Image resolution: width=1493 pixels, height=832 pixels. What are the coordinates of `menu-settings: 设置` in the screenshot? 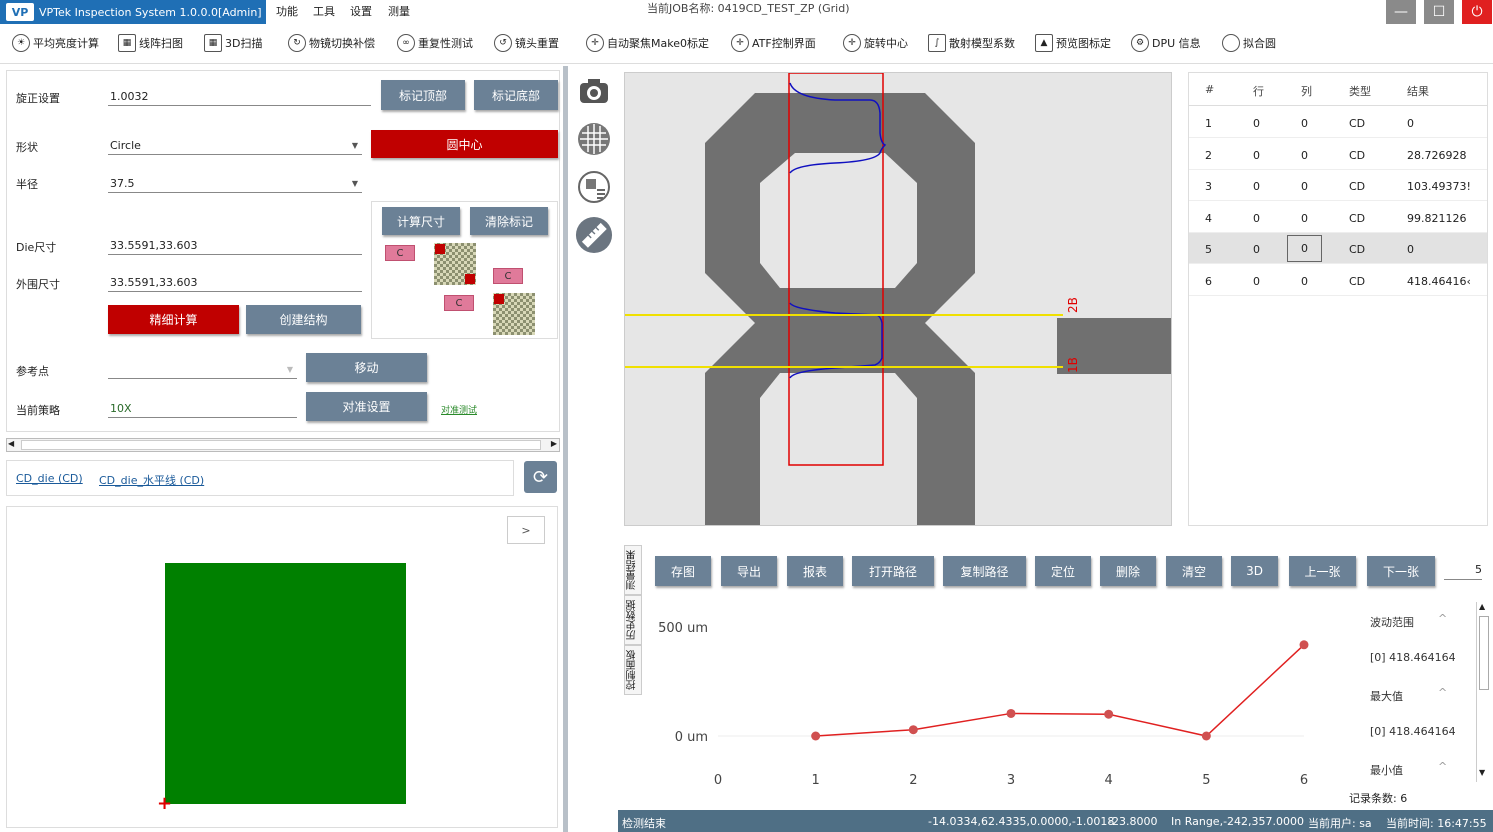 It's located at (361, 11).